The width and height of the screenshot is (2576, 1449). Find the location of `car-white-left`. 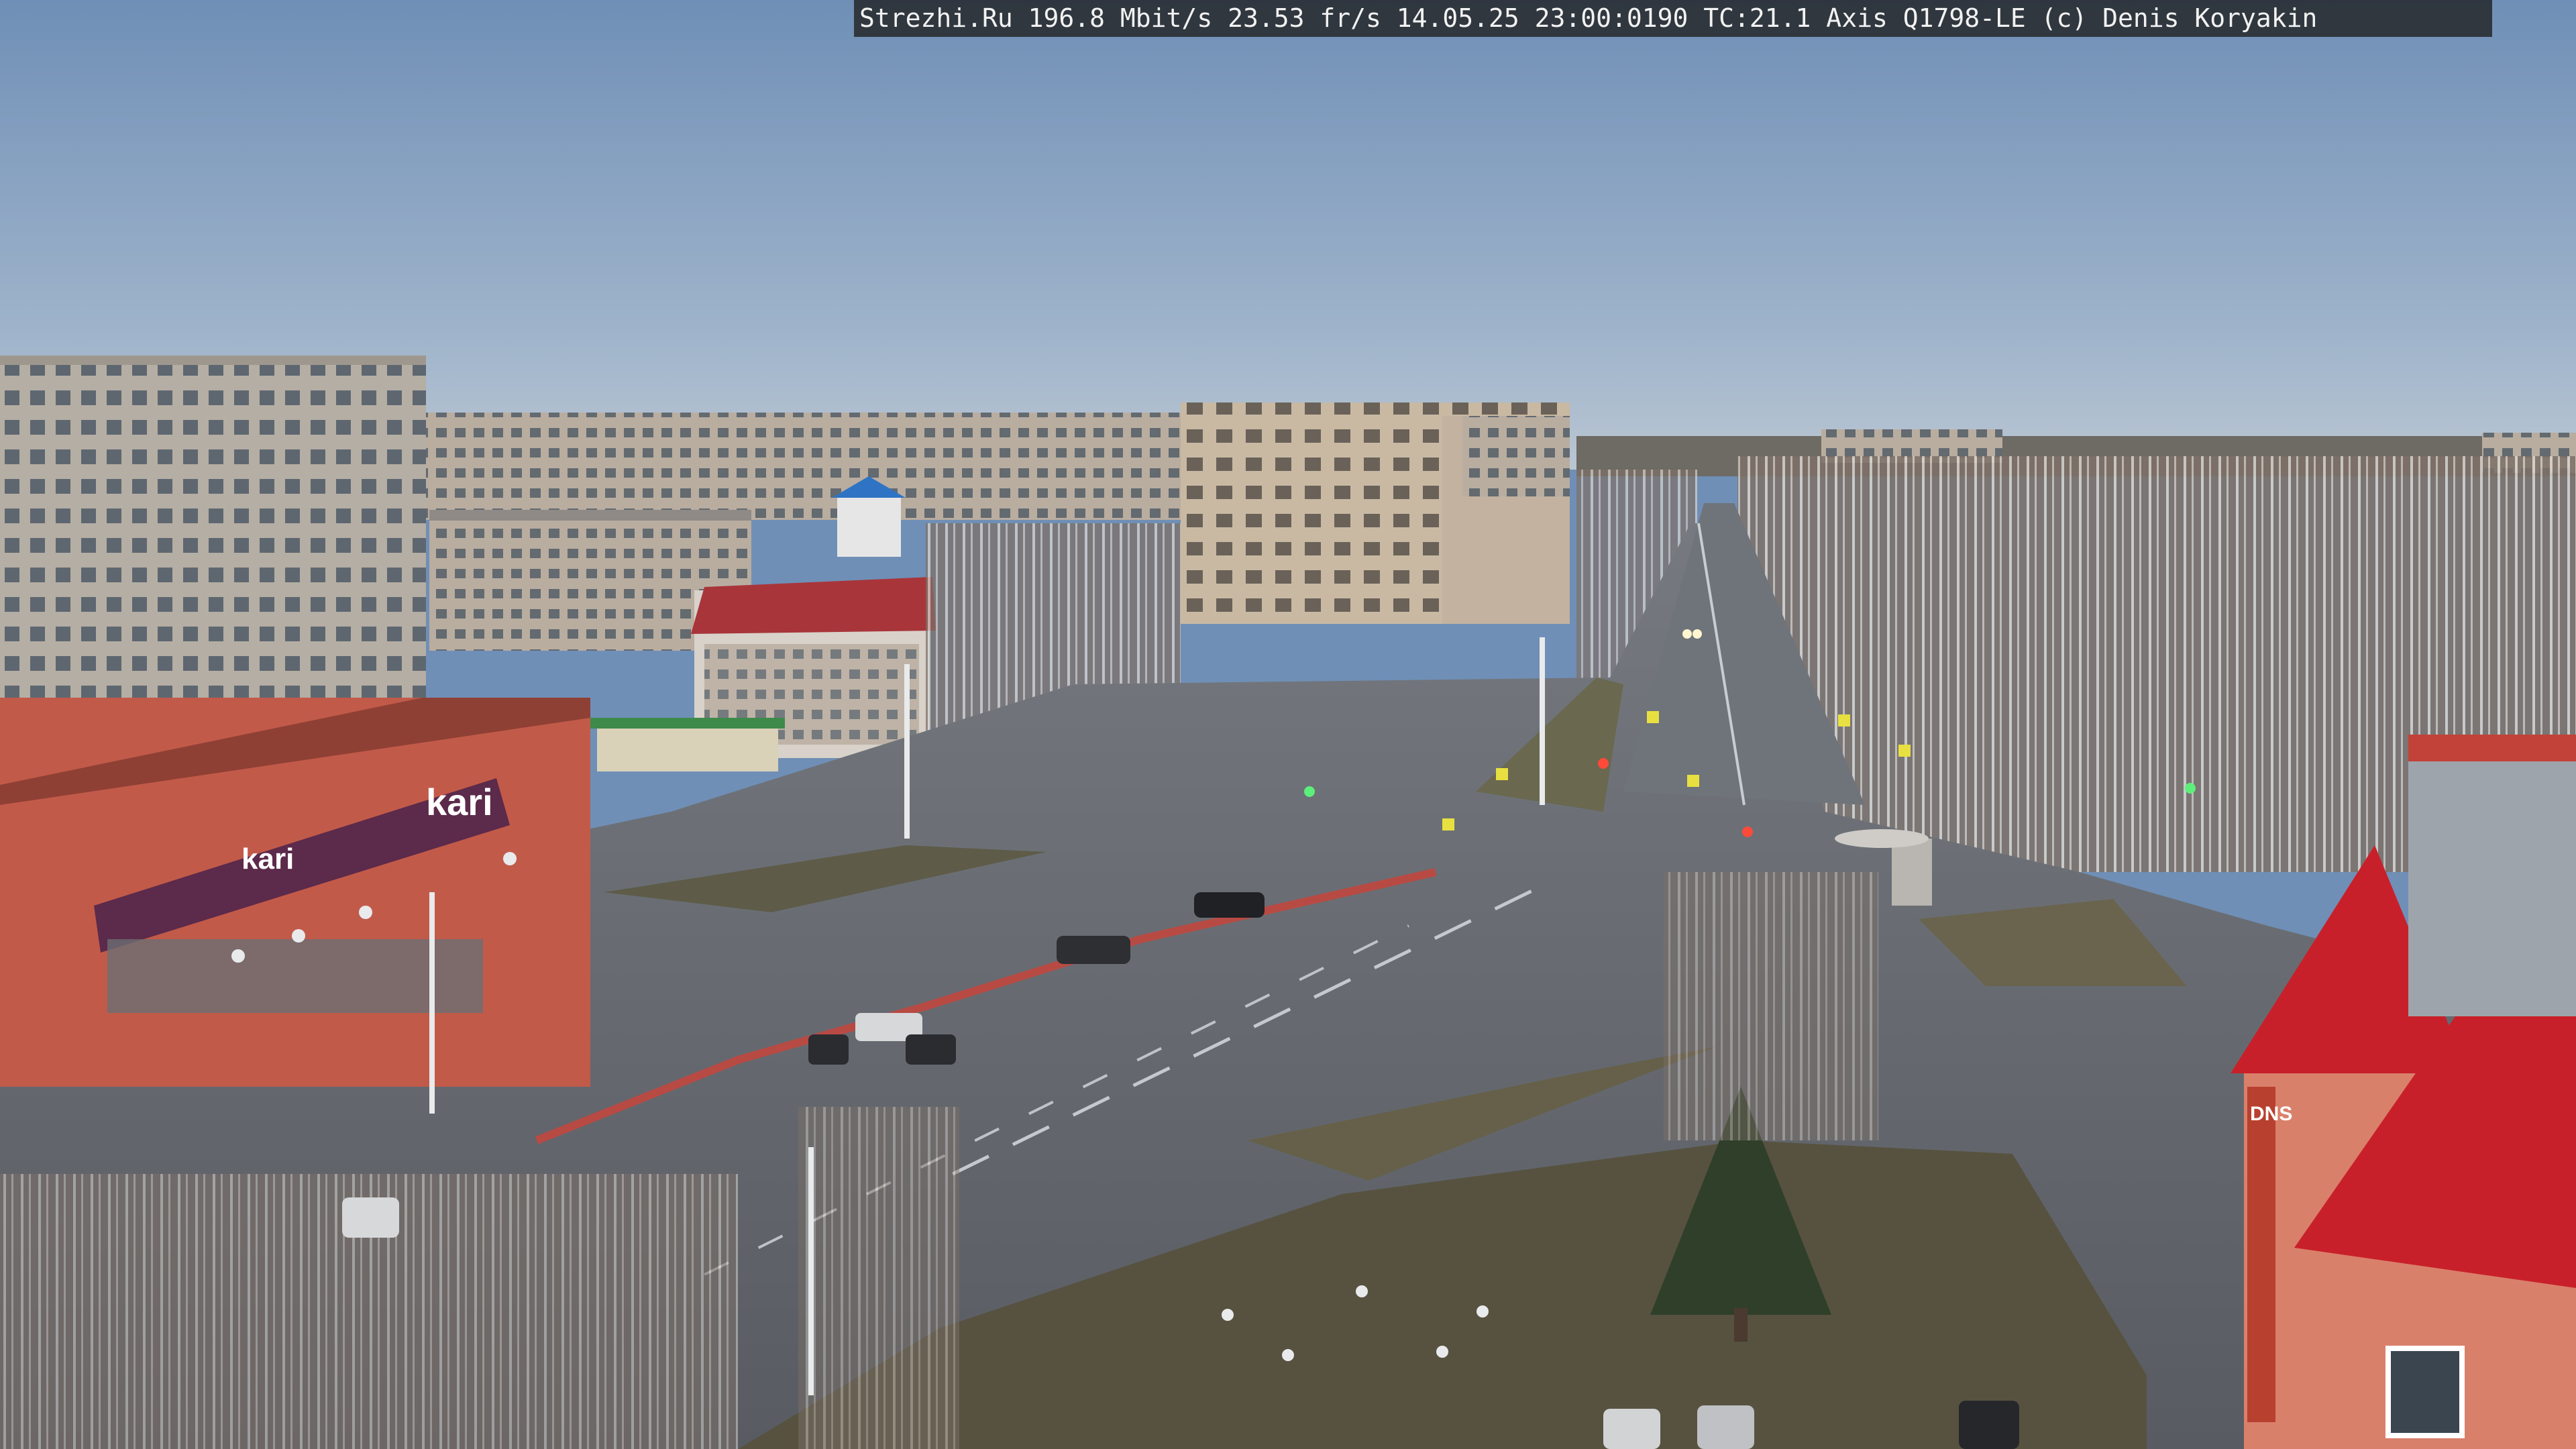

car-white-left is located at coordinates (370, 1217).